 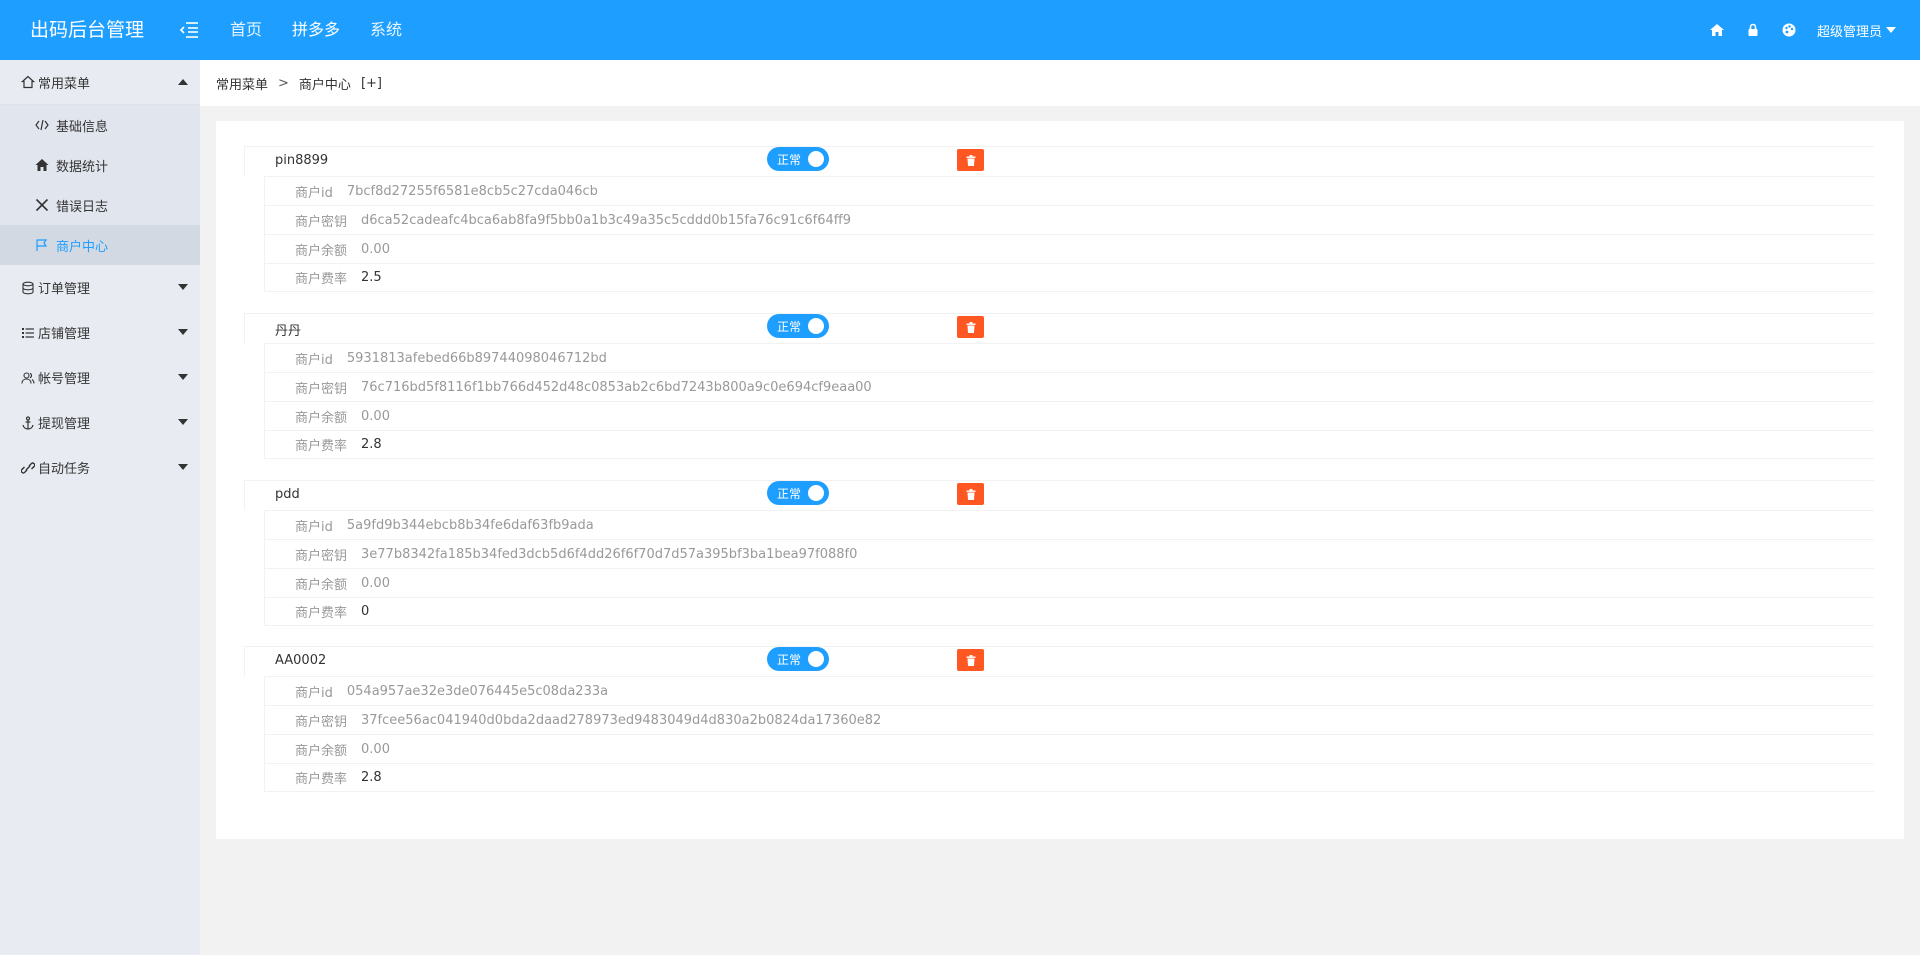 I want to click on close-icon, so click(x=42, y=205).